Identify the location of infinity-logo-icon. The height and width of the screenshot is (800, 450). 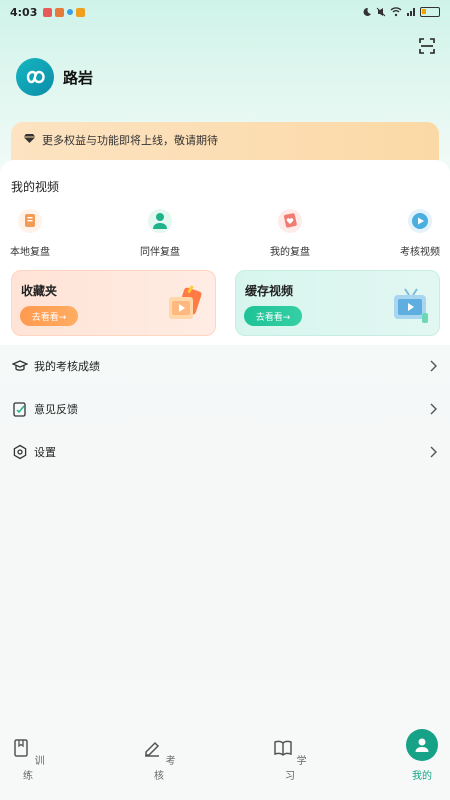
(35, 77).